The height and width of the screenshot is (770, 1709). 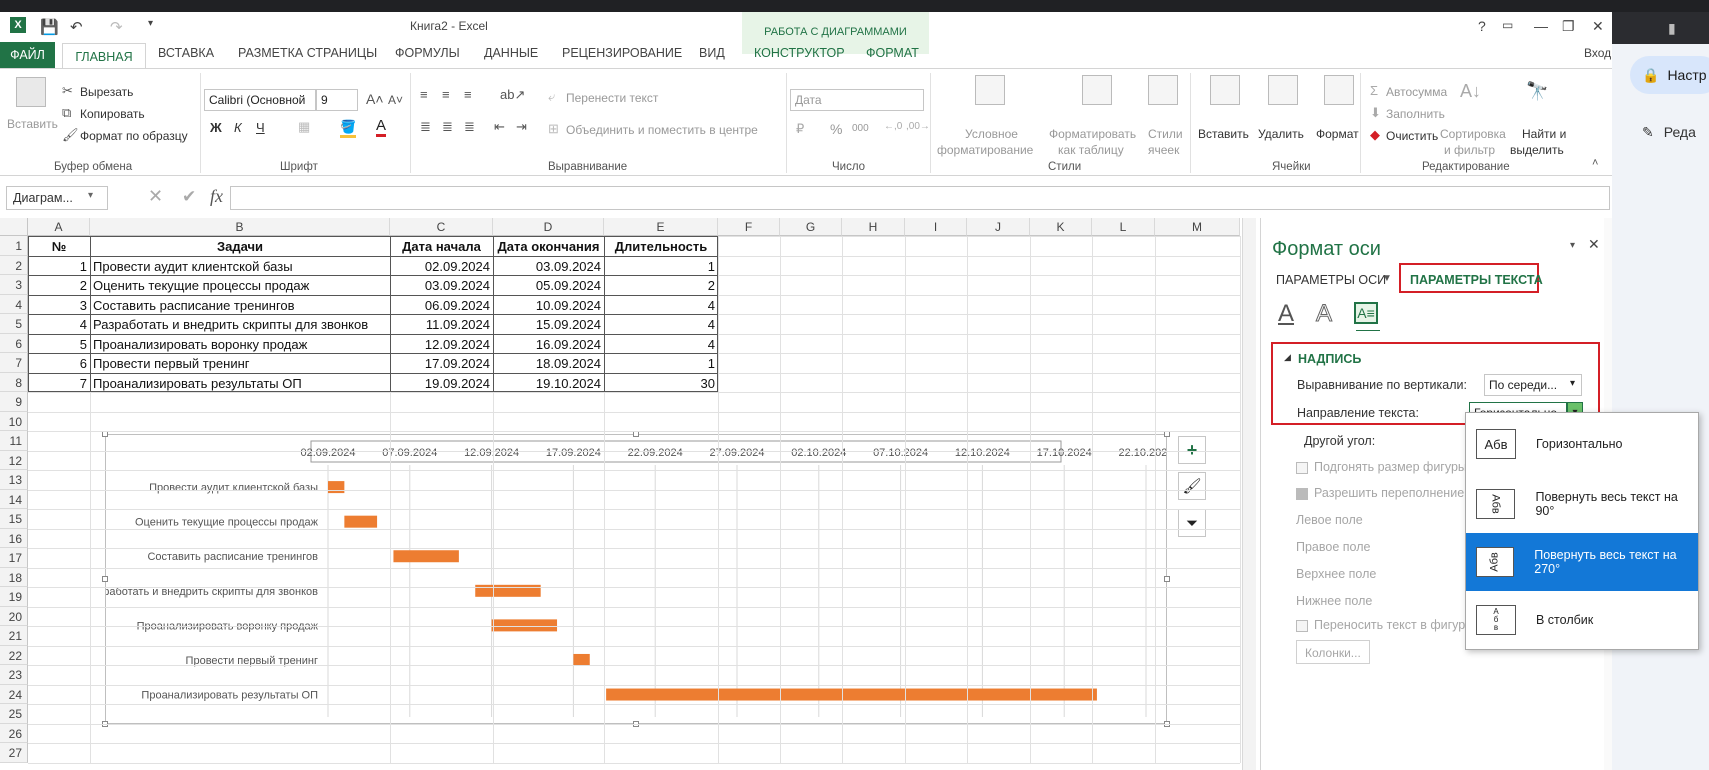 I want to click on option-rotate-90: Абв Повернуть весь текст на 90°, so click(x=1582, y=504).